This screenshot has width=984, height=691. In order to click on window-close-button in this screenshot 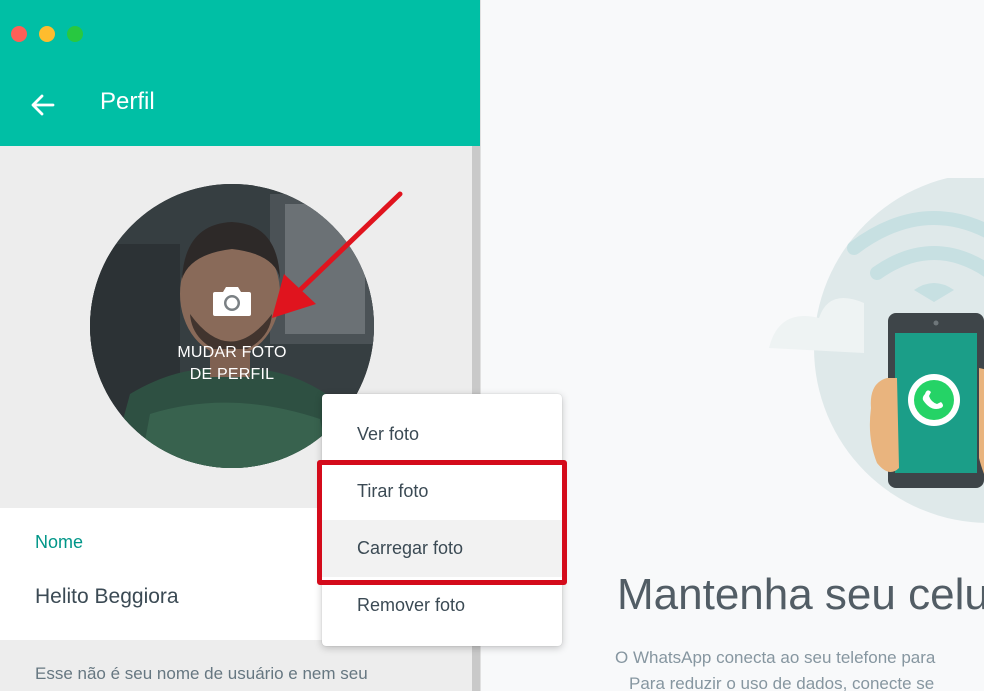, I will do `click(19, 34)`.